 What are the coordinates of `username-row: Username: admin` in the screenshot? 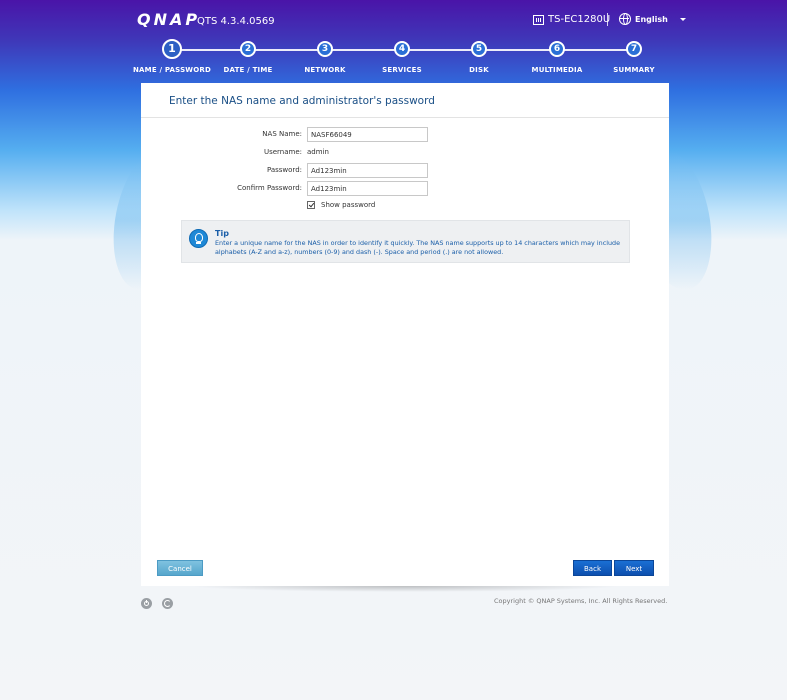 It's located at (405, 153).